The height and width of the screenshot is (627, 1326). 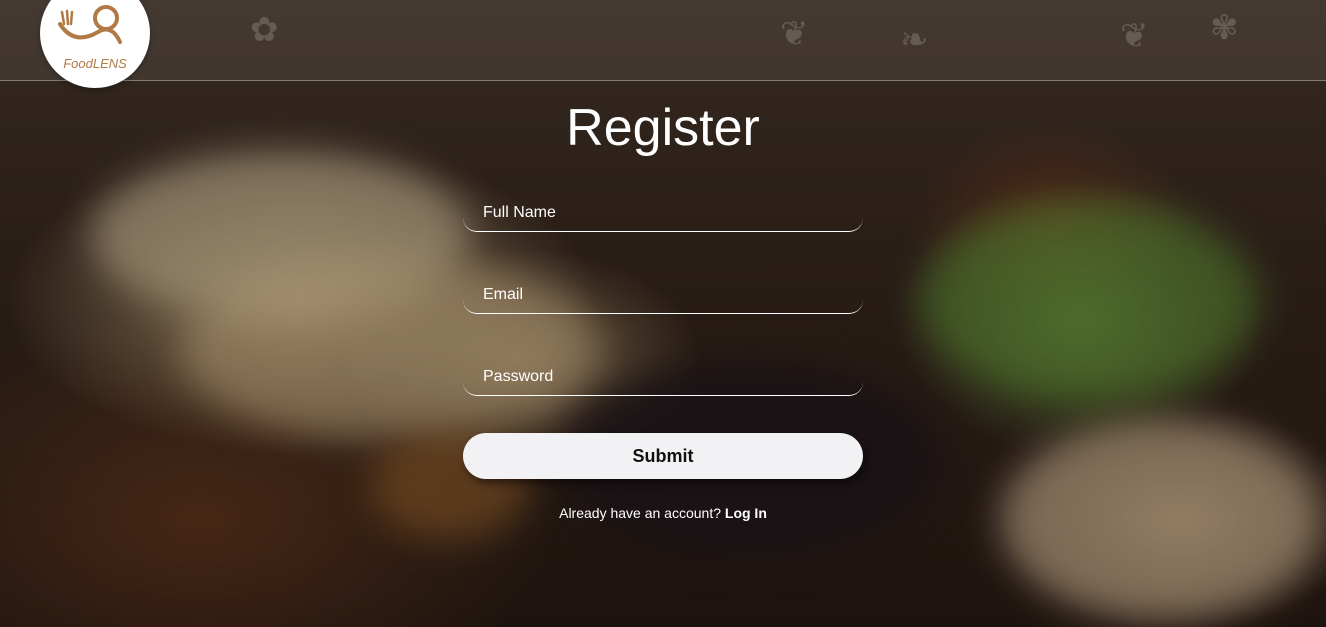 I want to click on full-name-input, so click(x=663, y=213).